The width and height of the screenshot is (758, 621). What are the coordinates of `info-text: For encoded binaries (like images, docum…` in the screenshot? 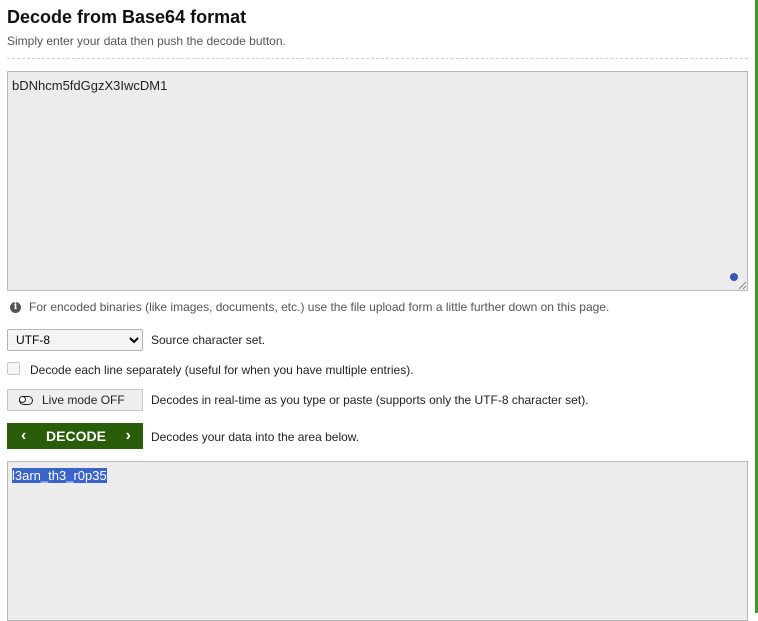 It's located at (319, 307).